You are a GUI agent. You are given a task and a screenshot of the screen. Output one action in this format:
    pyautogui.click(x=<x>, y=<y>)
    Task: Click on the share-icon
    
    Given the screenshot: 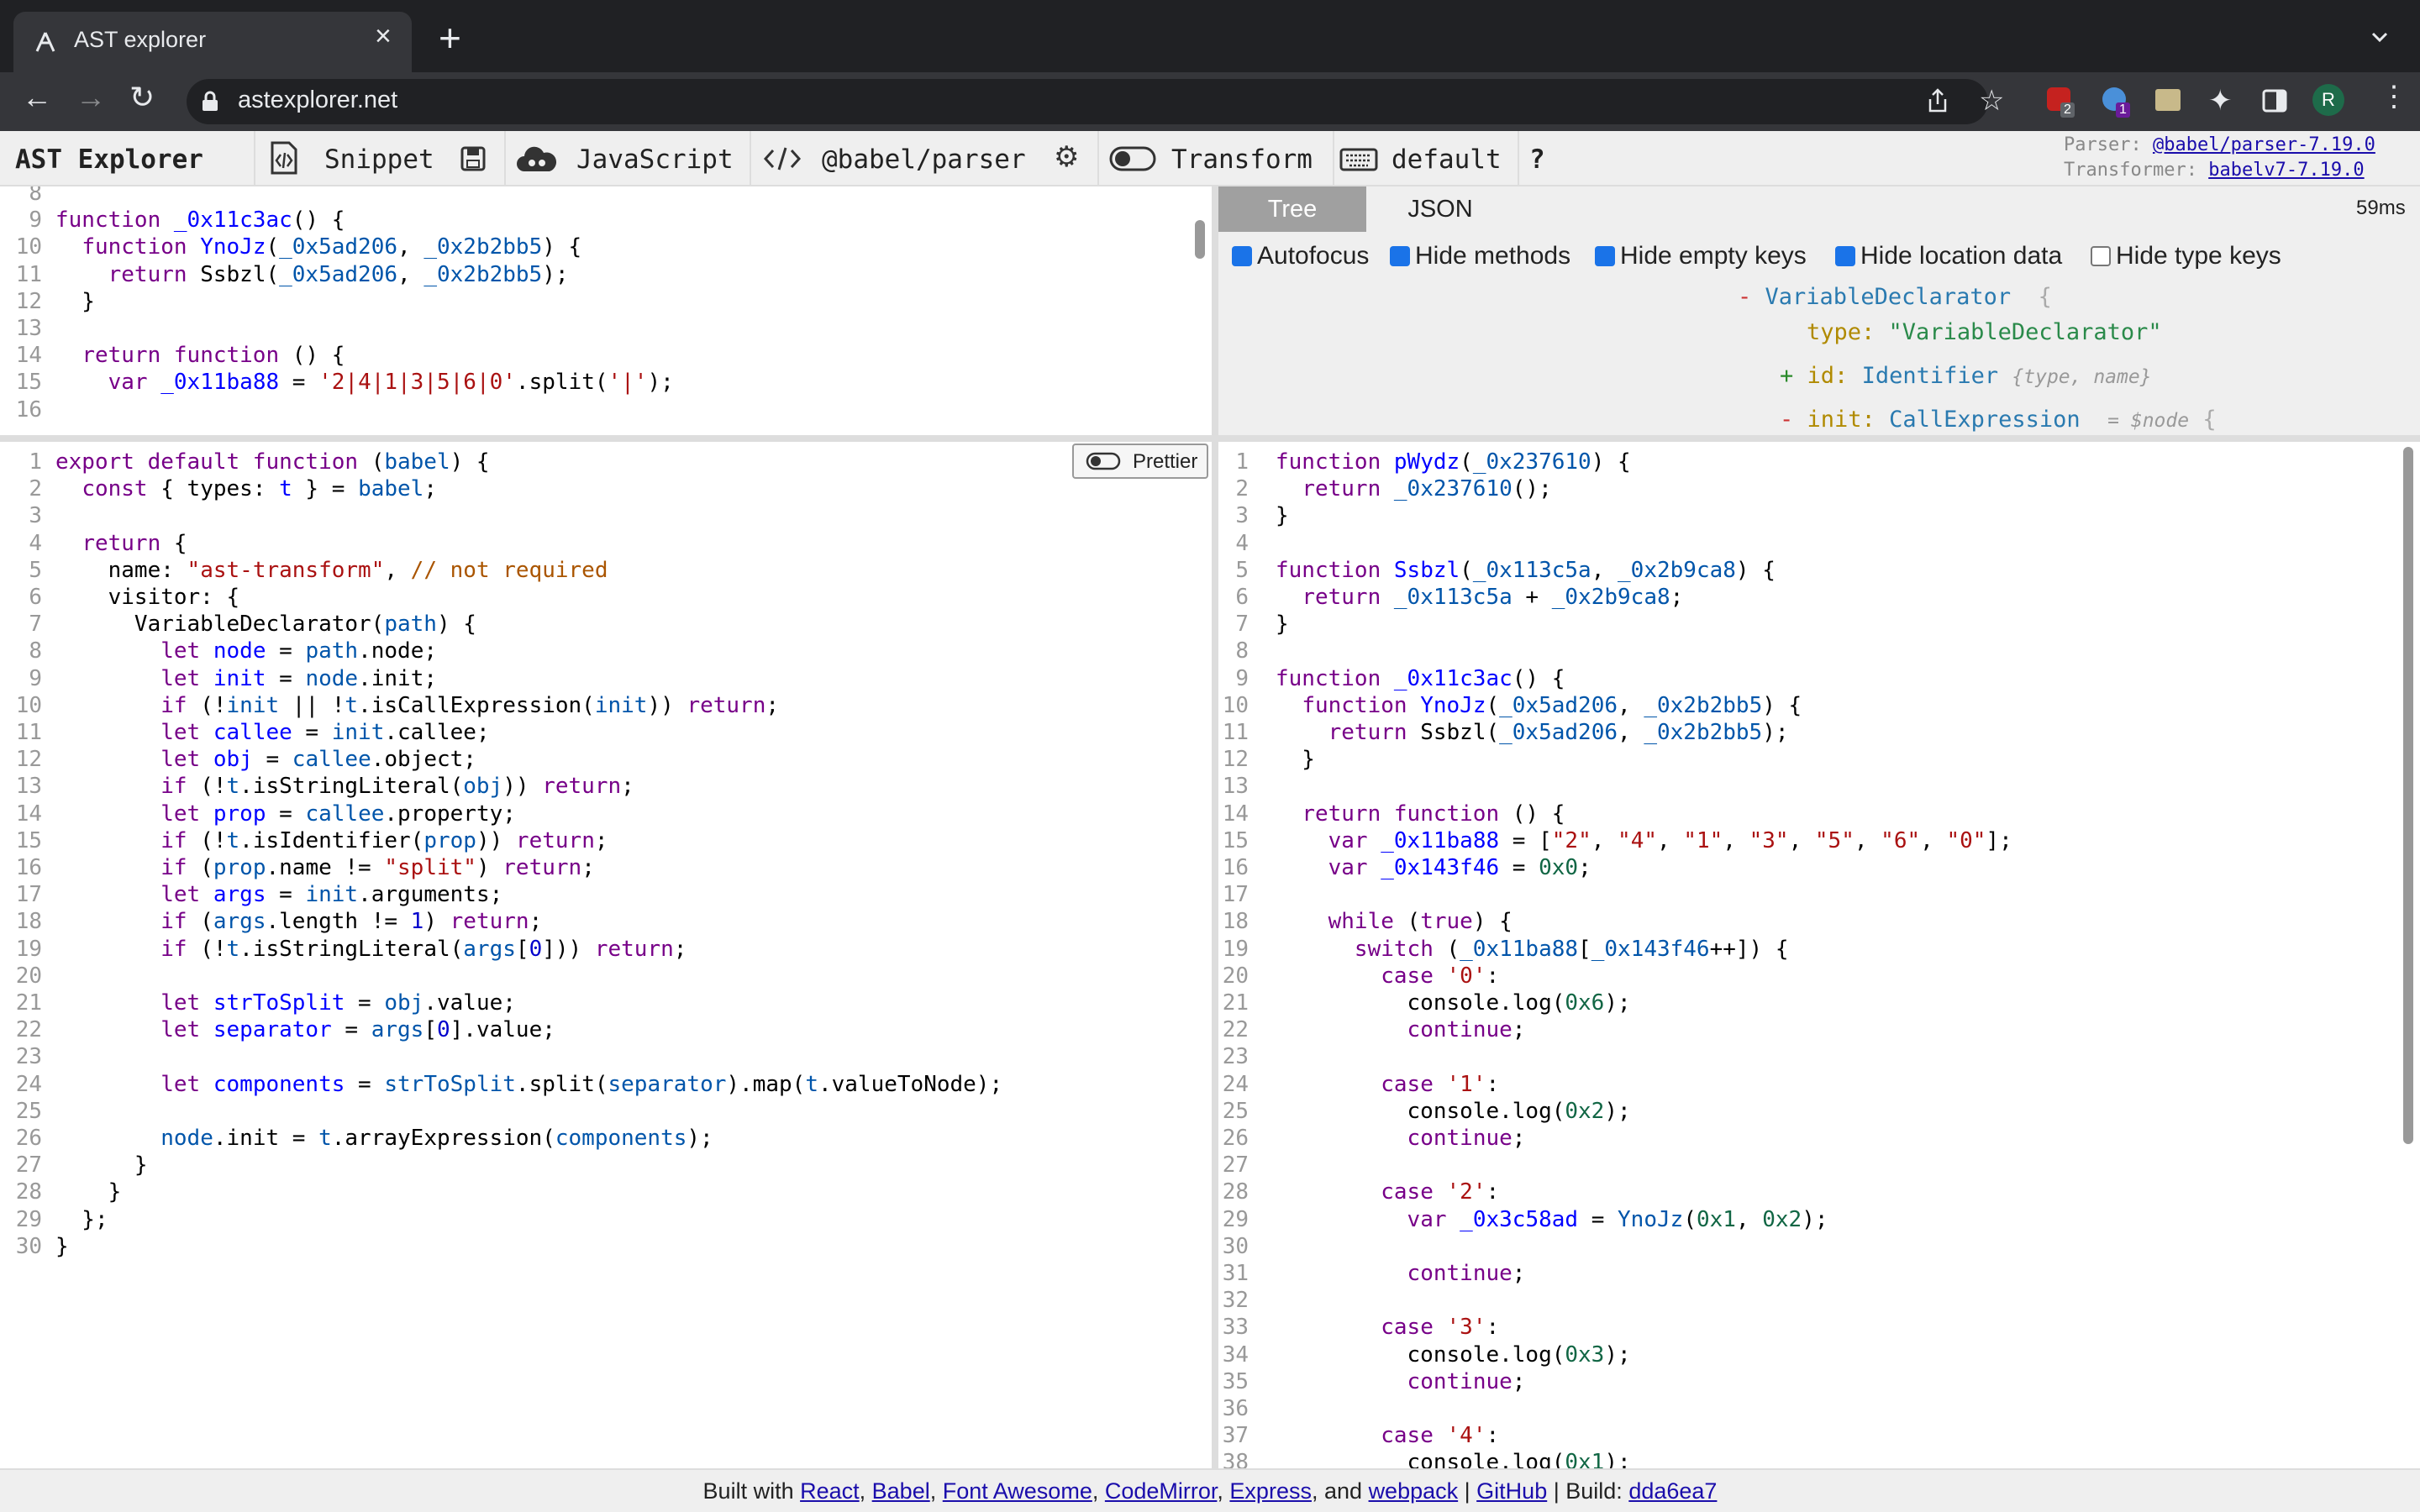 What is the action you would take?
    pyautogui.click(x=1937, y=100)
    